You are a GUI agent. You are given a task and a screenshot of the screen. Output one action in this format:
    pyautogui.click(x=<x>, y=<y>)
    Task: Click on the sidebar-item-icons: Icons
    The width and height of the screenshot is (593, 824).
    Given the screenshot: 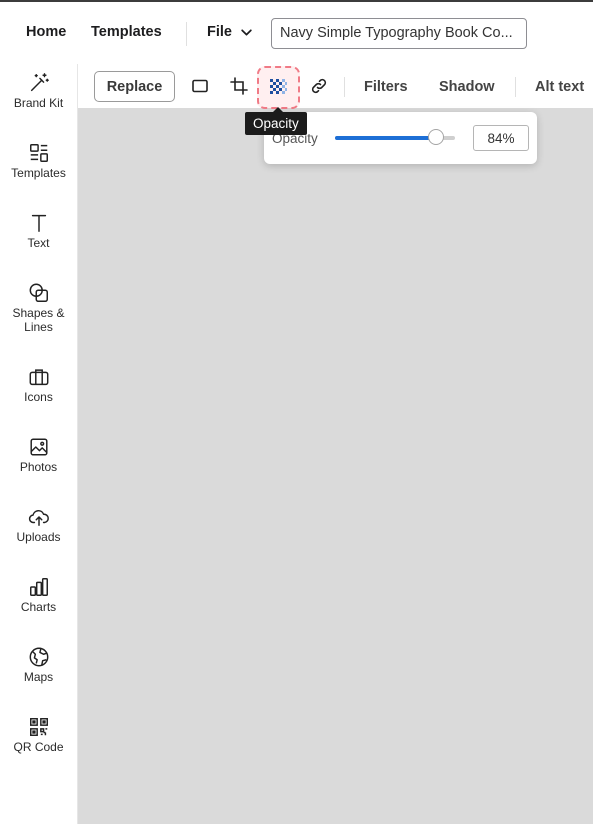 What is the action you would take?
    pyautogui.click(x=38, y=385)
    